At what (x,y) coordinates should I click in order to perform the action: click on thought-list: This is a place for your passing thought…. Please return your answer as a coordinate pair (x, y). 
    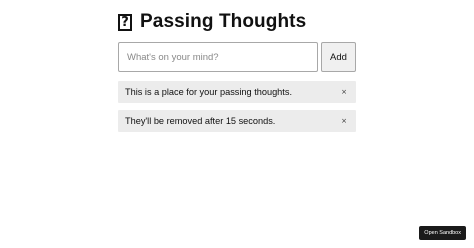
    Looking at the image, I should click on (237, 110).